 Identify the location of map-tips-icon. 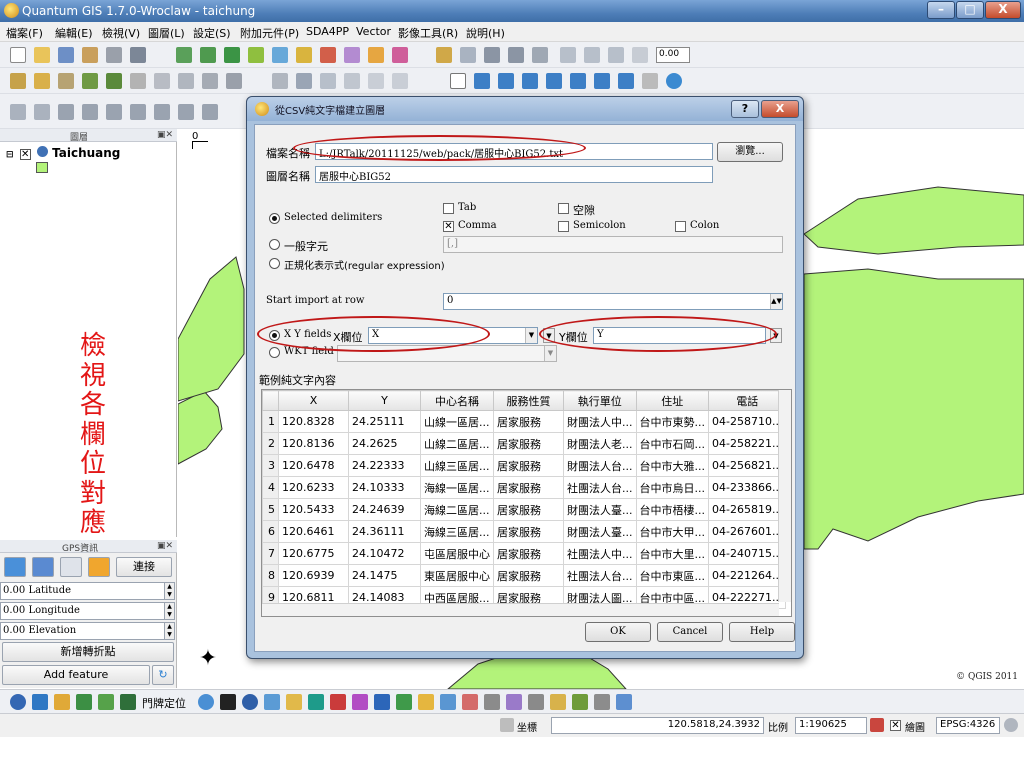
(674, 81).